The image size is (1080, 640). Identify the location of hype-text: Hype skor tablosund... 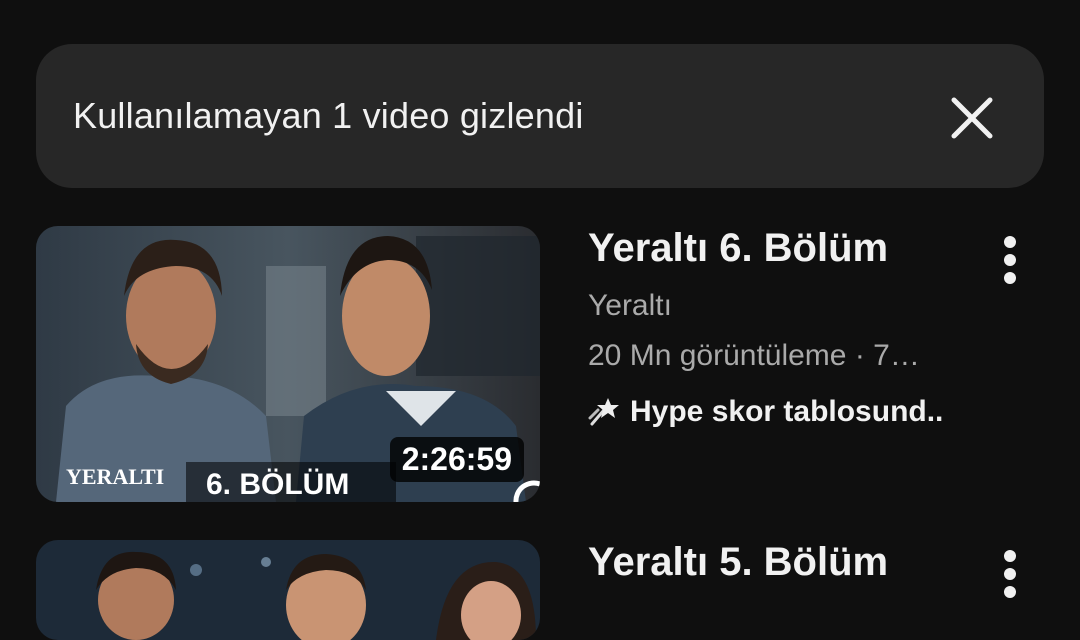
(787, 411).